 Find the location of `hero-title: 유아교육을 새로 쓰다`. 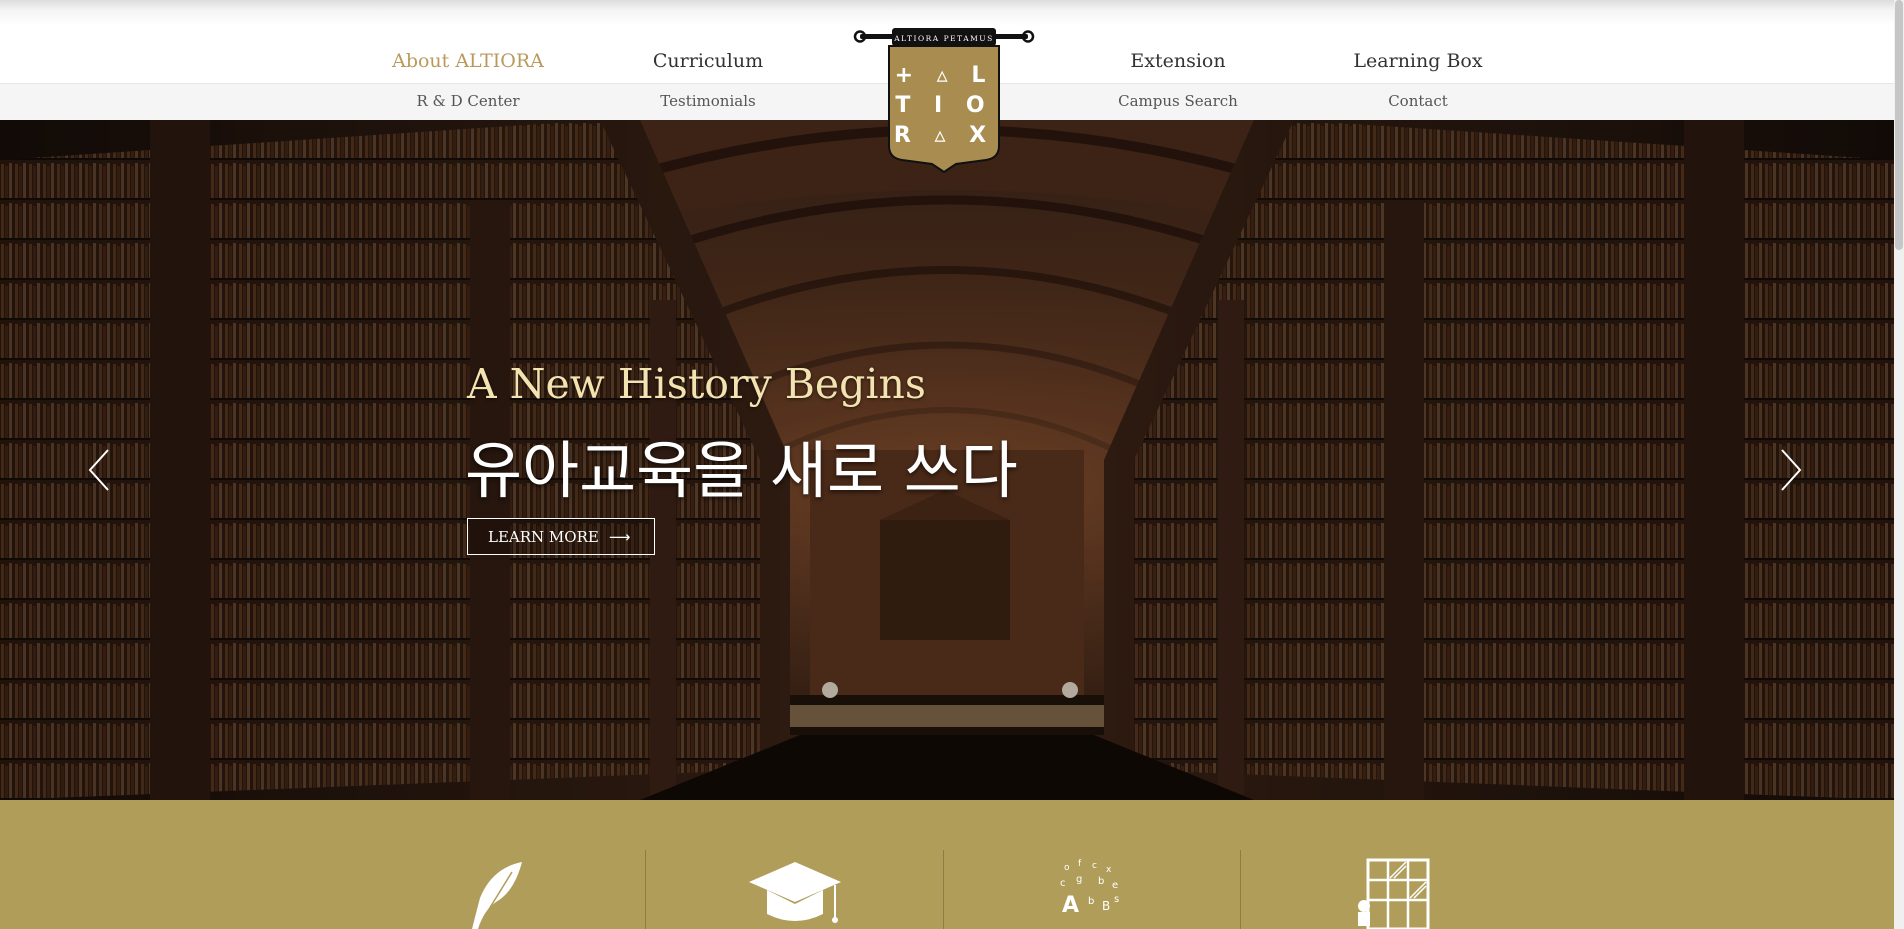

hero-title: 유아교육을 새로 쓰다 is located at coordinates (741, 470).